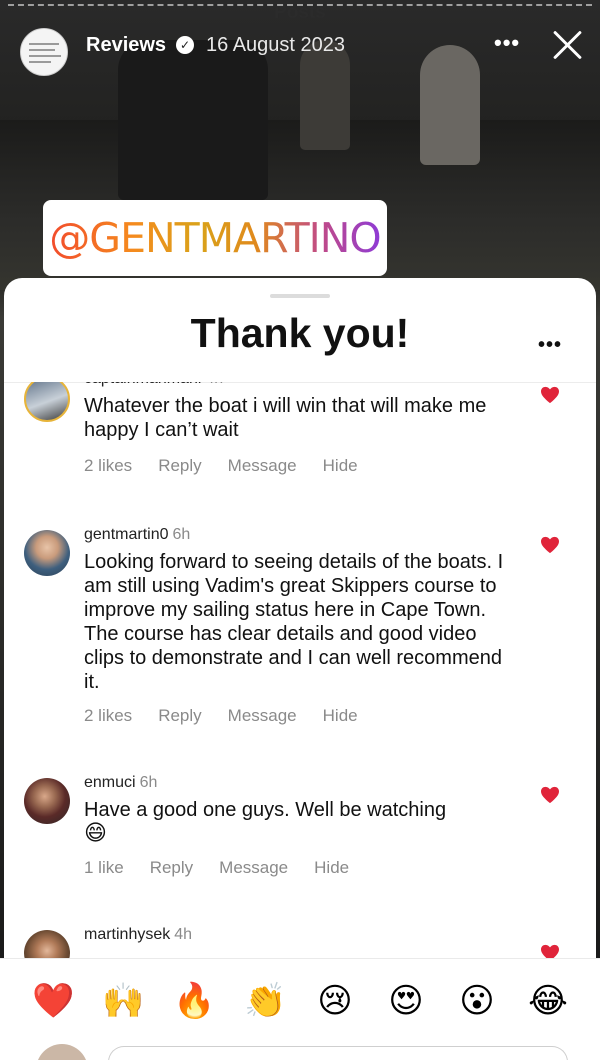  What do you see at coordinates (507, 43) in the screenshot?
I see `more-options-icon: •••` at bounding box center [507, 43].